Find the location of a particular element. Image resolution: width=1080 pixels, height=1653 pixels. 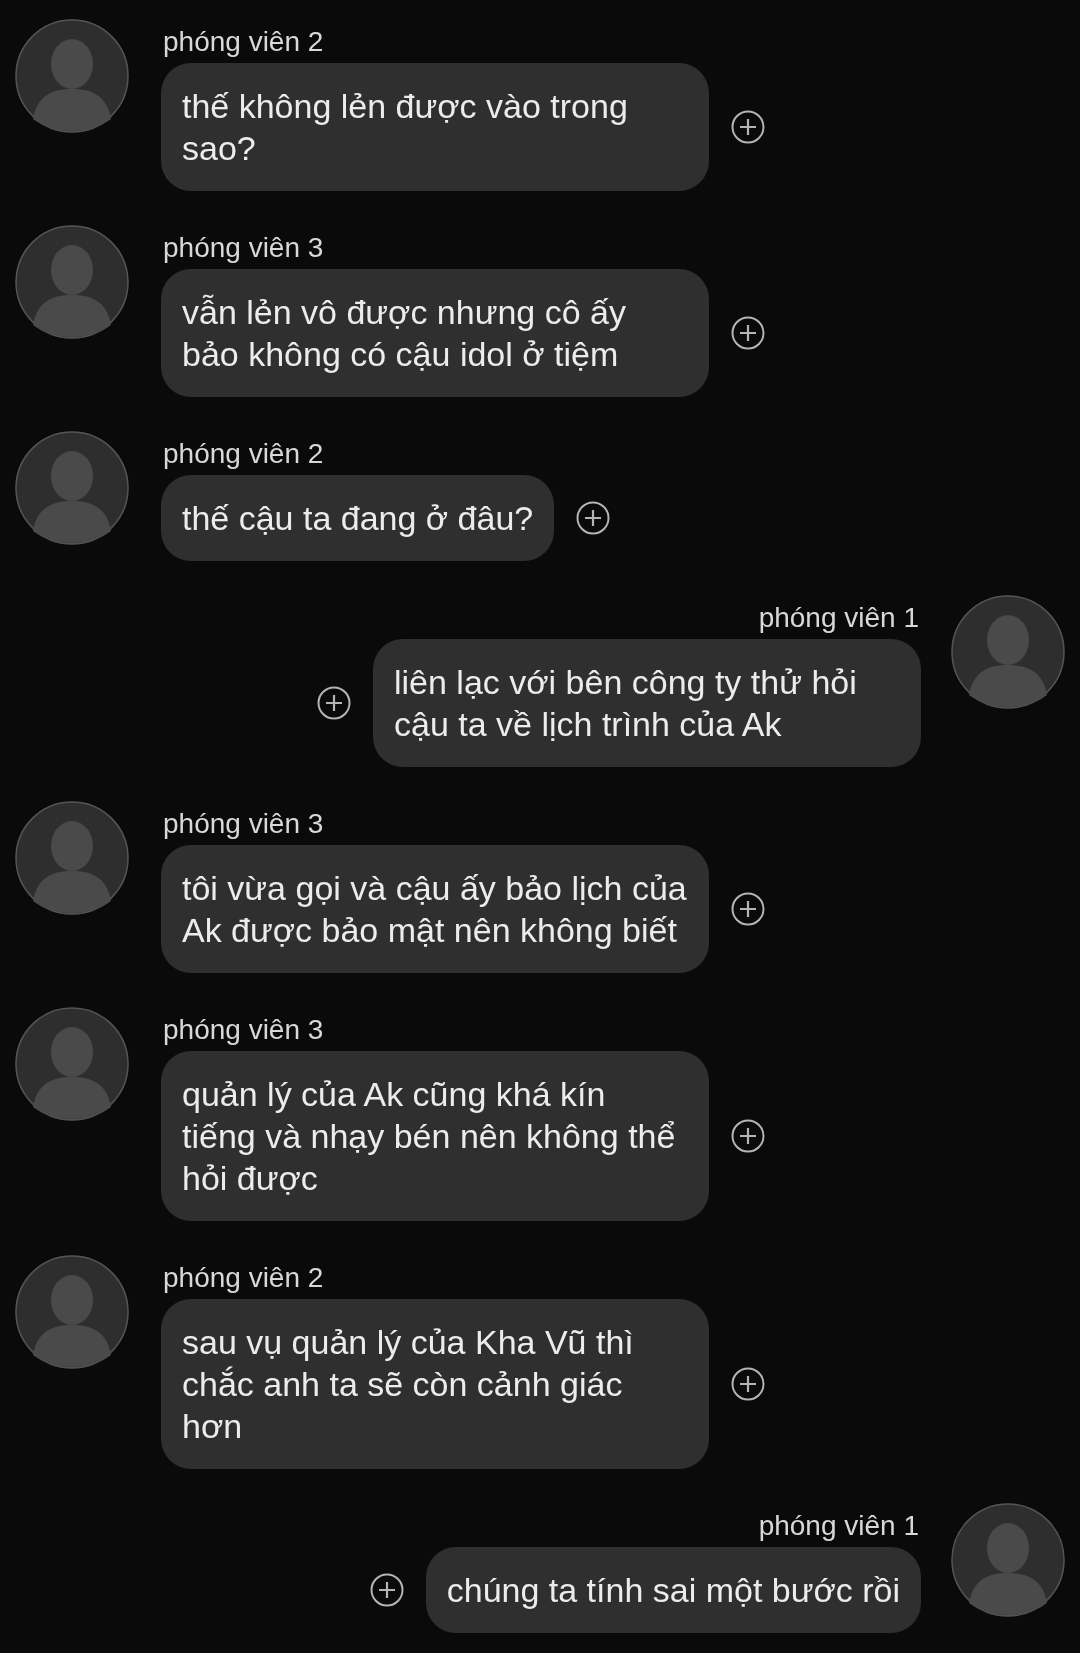

message-bubble: thế cậu ta đang ở đâu? is located at coordinates (358, 518).